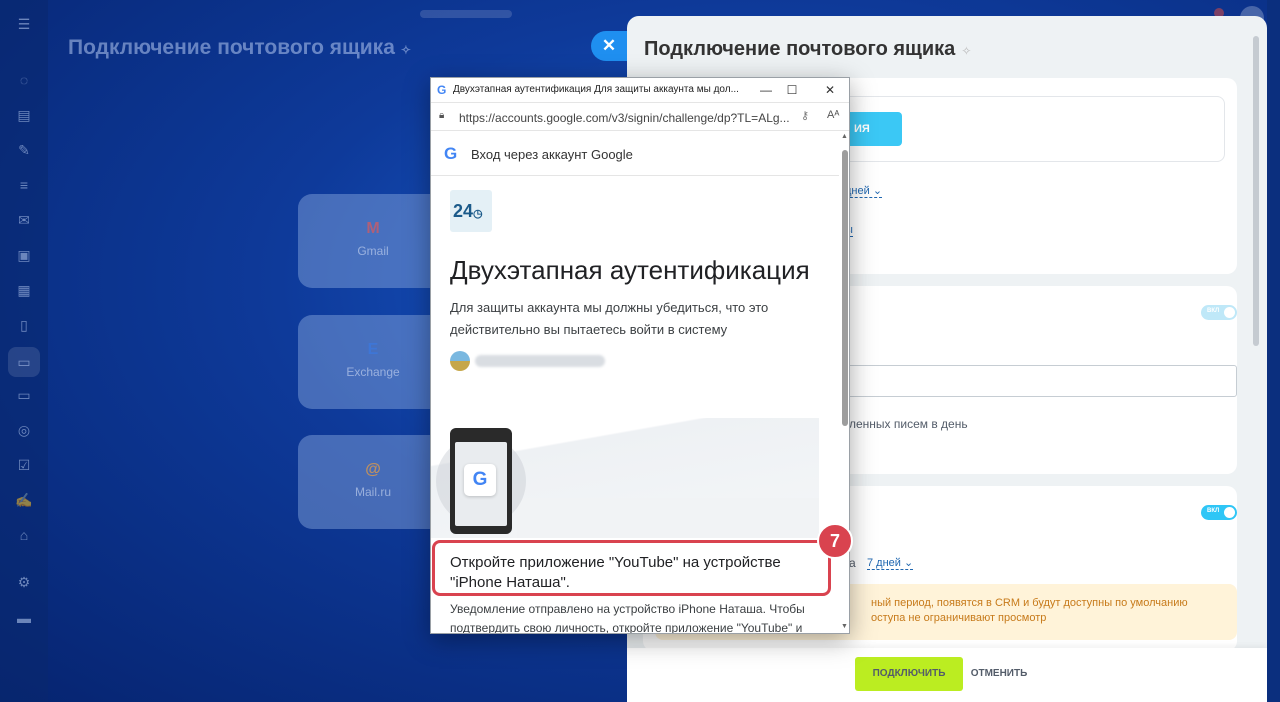 This screenshot has width=1280, height=702. What do you see at coordinates (808, 49) in the screenshot?
I see `panel-title: Подключение почтового ящика ✧` at bounding box center [808, 49].